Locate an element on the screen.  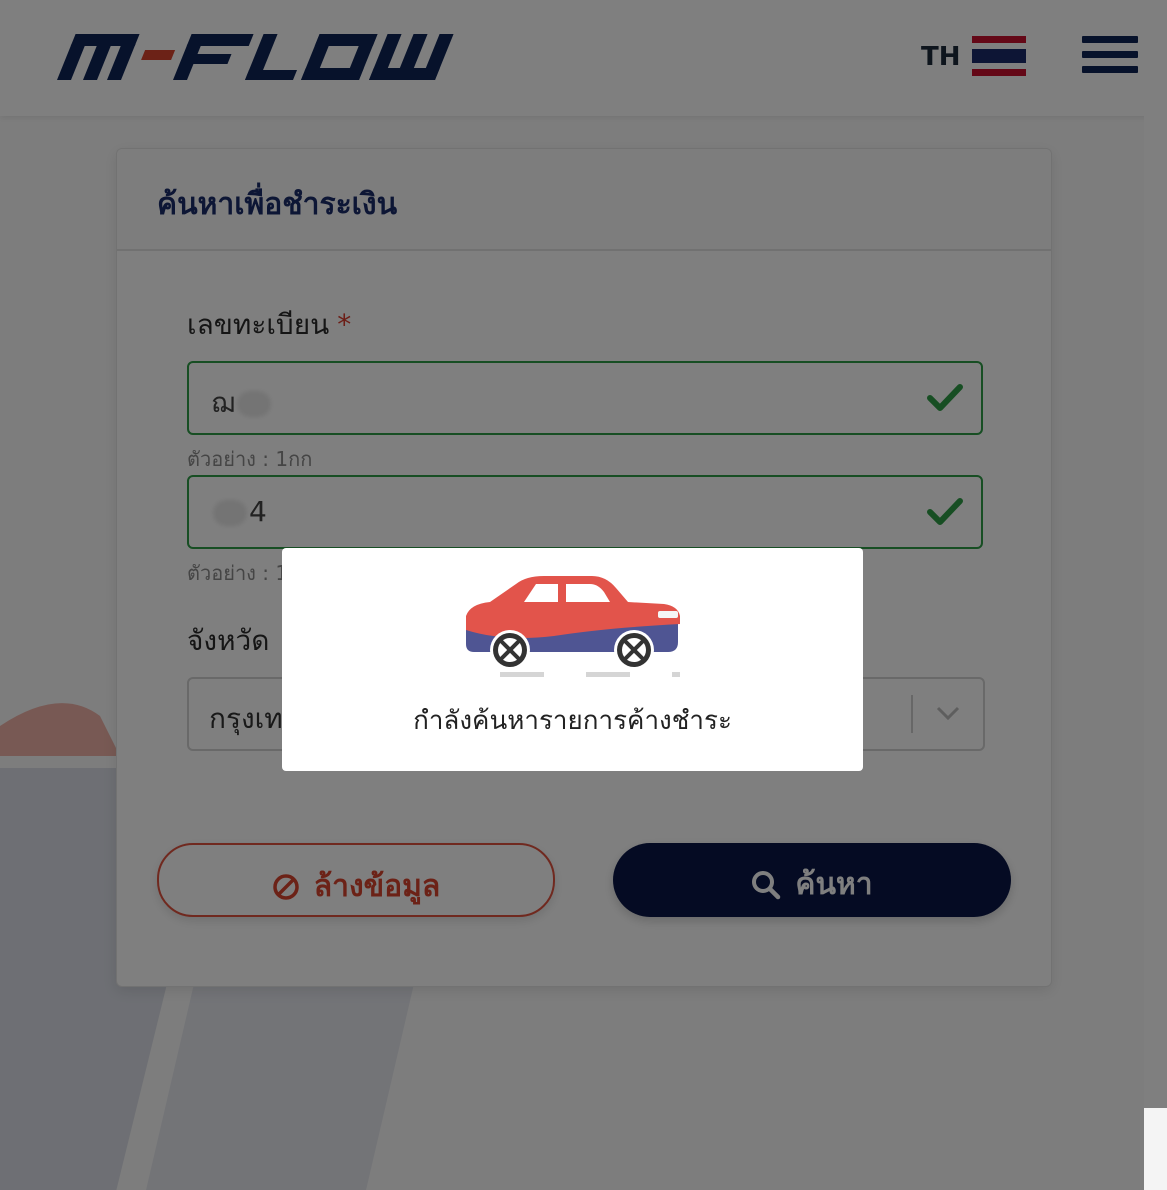
loading-modal: กำลังค้นหารายการค้างชำระ is located at coordinates (572, 659).